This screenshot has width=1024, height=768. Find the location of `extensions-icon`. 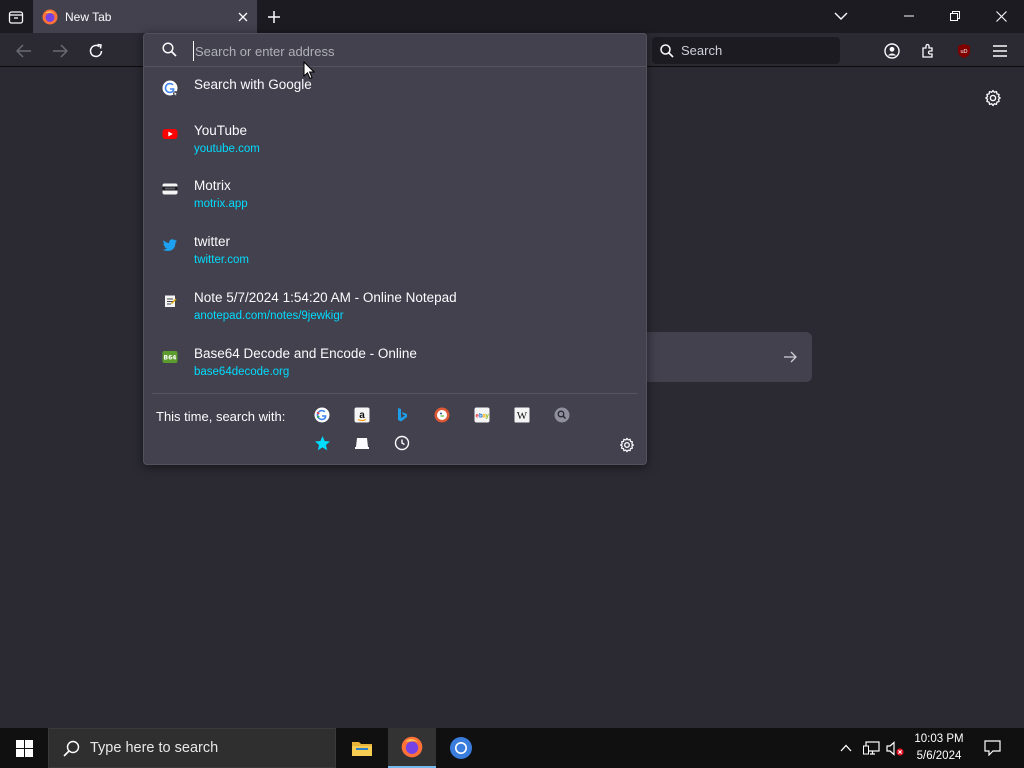

extensions-icon is located at coordinates (928, 51).